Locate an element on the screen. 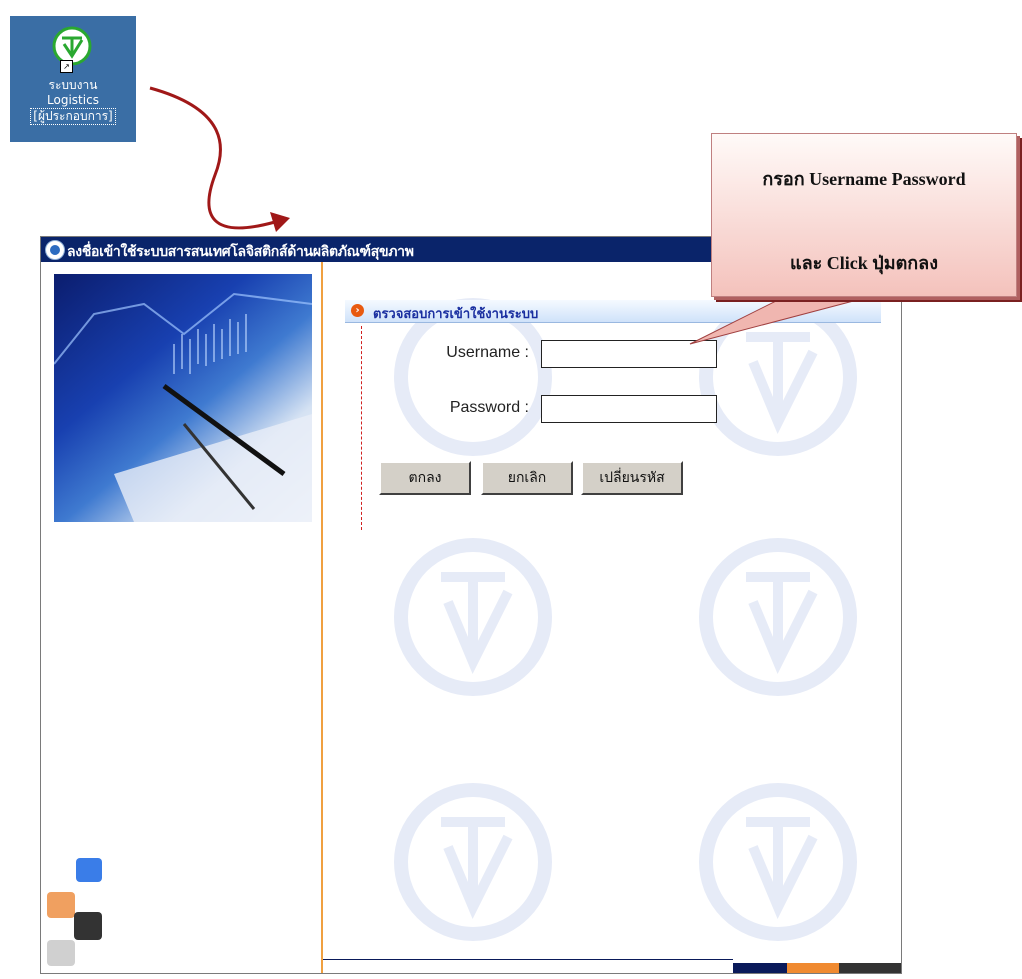  arrow-head-icon is located at coordinates (280, 222).